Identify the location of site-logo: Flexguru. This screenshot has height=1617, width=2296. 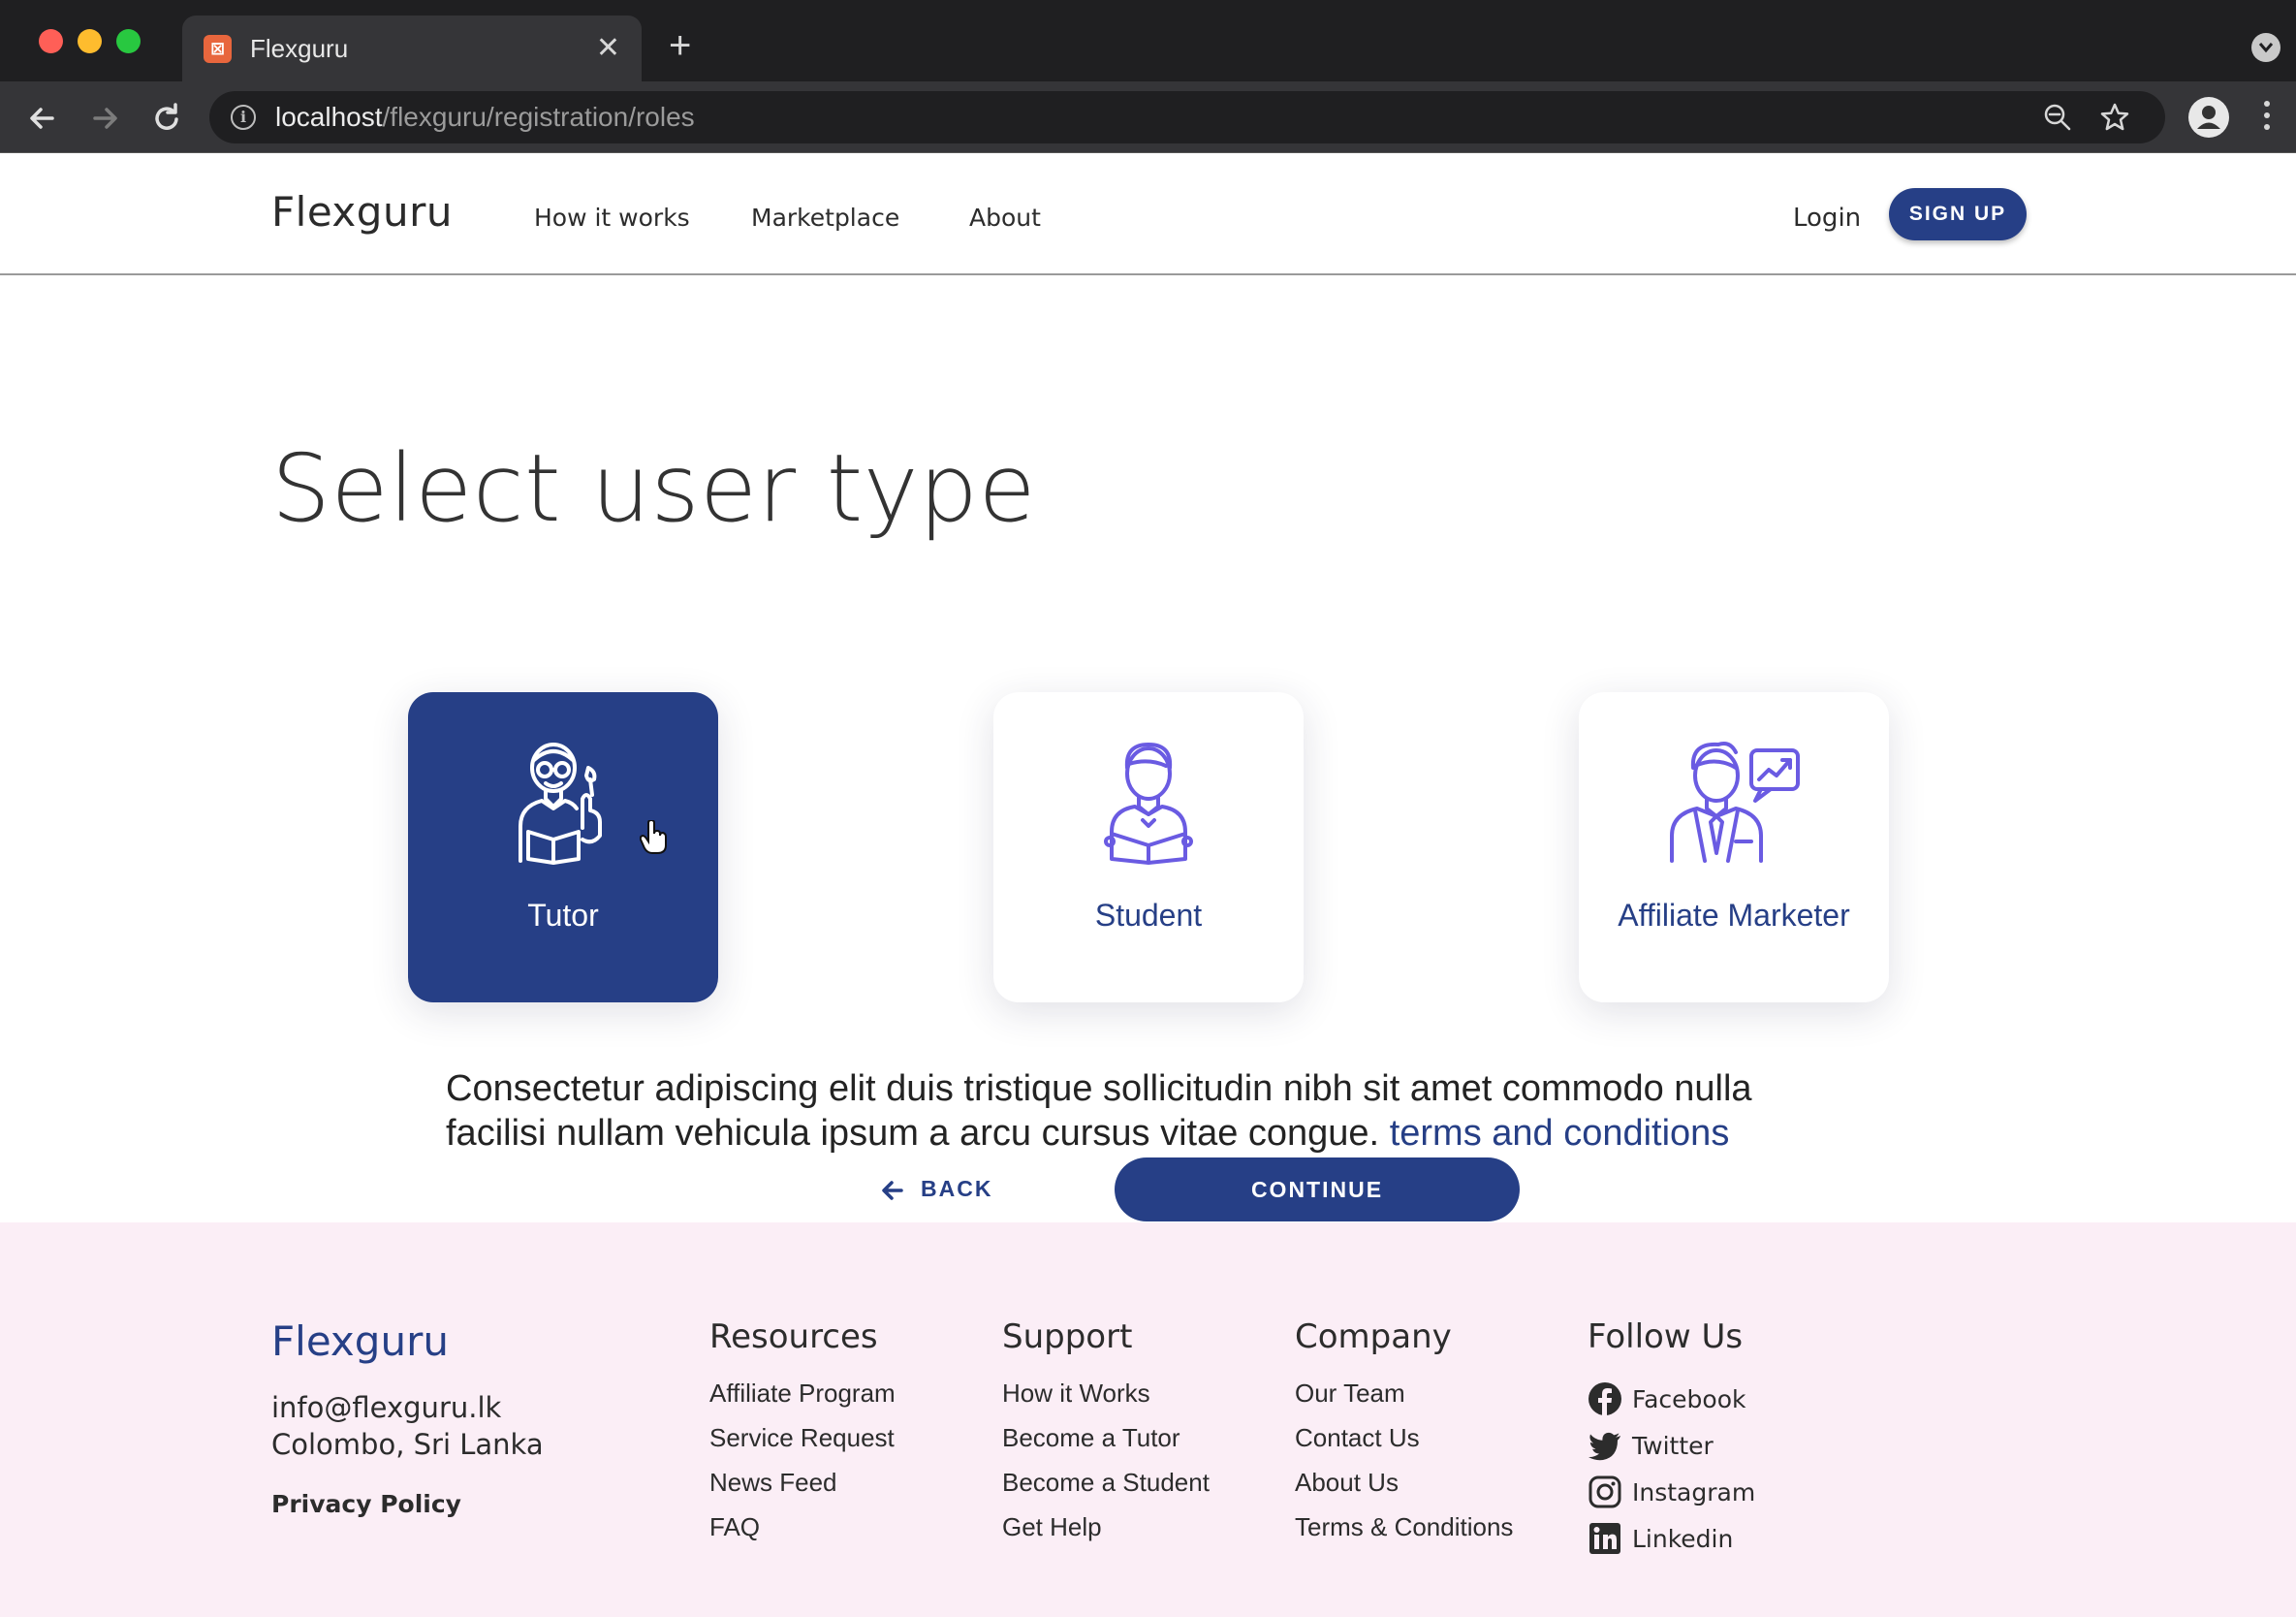
(362, 212).